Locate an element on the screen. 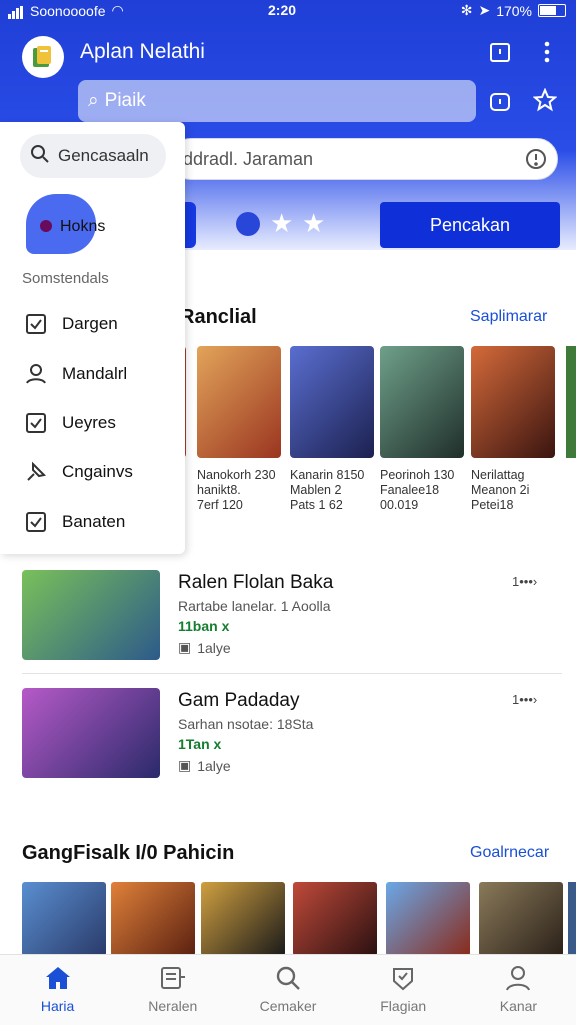  filter-icon is located at coordinates (500, 102).